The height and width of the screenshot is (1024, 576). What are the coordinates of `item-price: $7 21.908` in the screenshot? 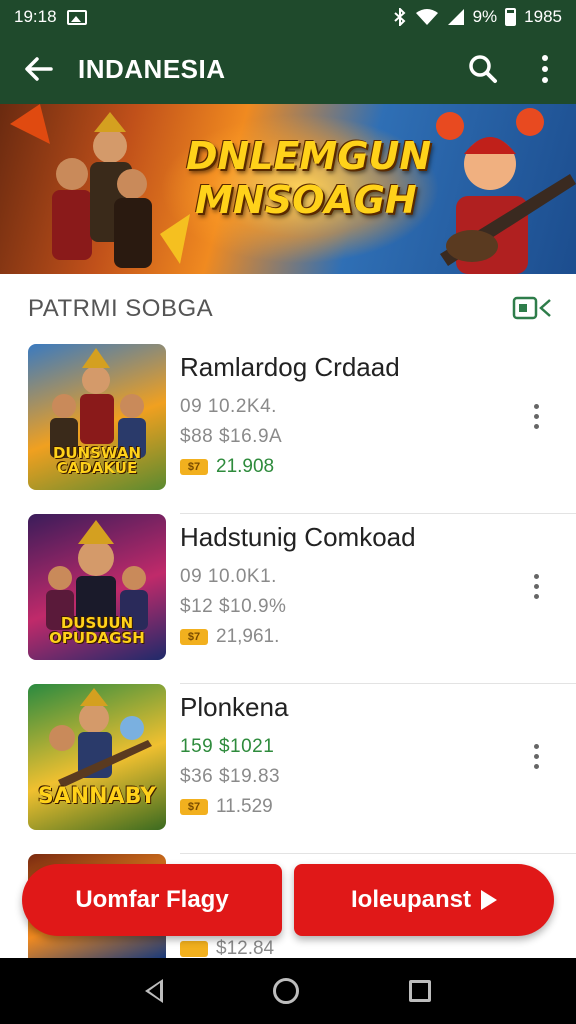 It's located at (227, 467).